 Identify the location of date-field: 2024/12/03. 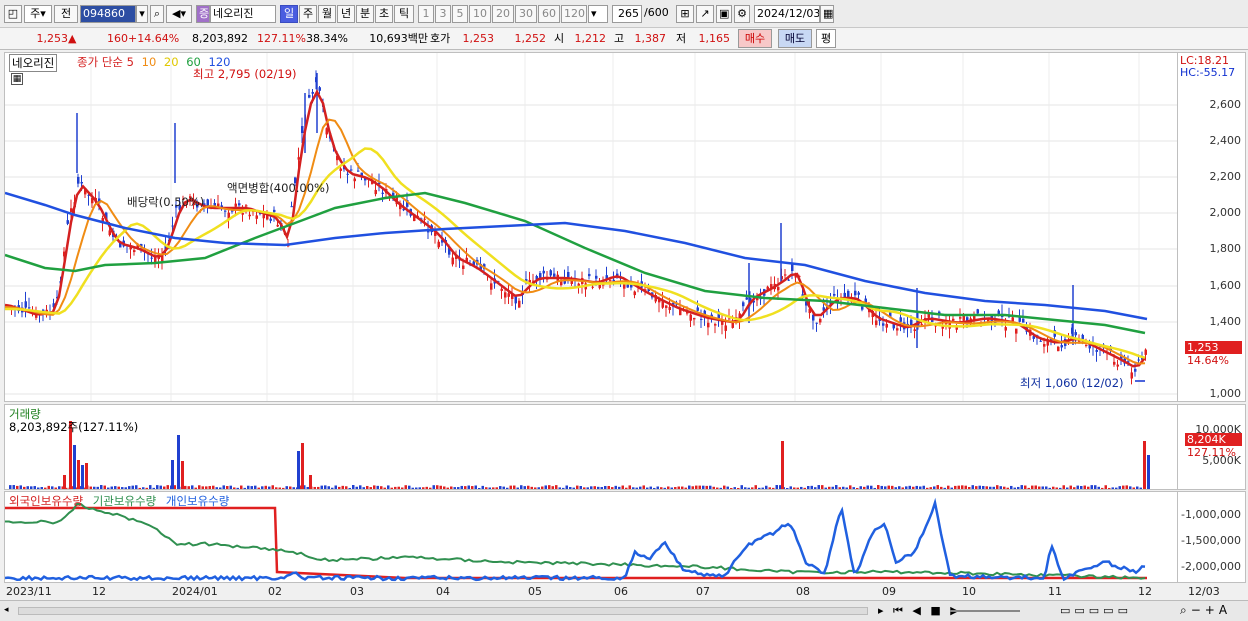
(787, 14).